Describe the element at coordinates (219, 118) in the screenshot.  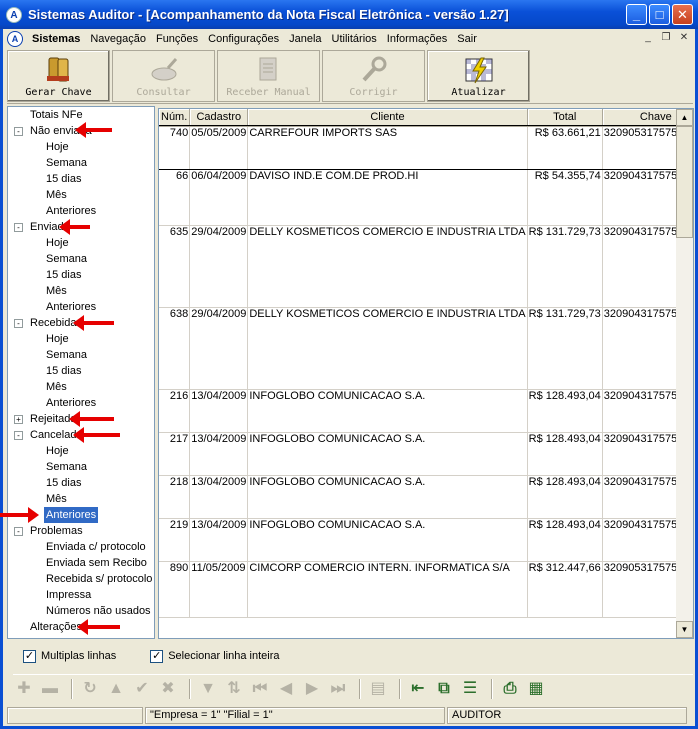
I see `column-header: Cadastro` at that location.